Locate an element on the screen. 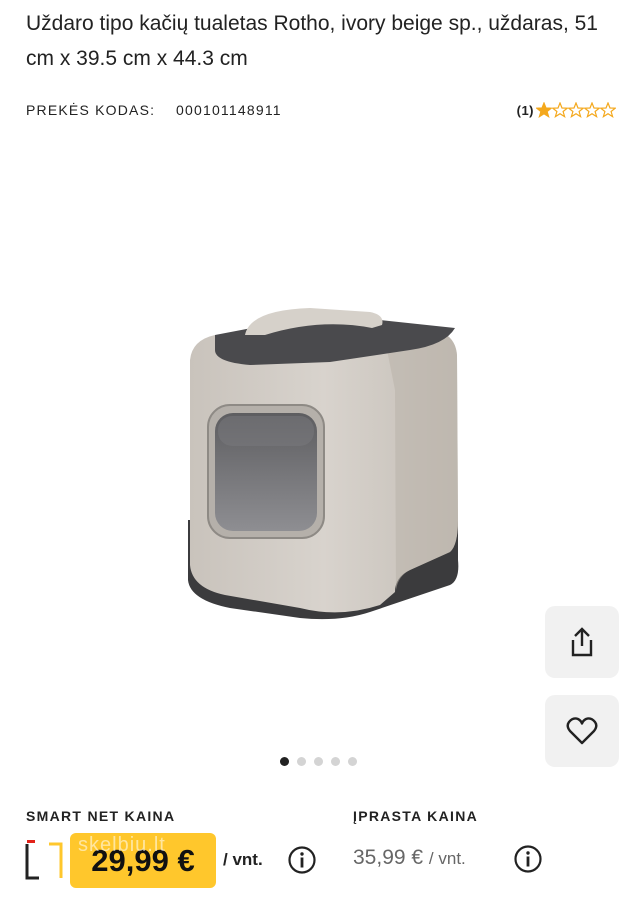 The width and height of the screenshot is (628, 900). product-code-value: 000101148911 is located at coordinates (229, 110).